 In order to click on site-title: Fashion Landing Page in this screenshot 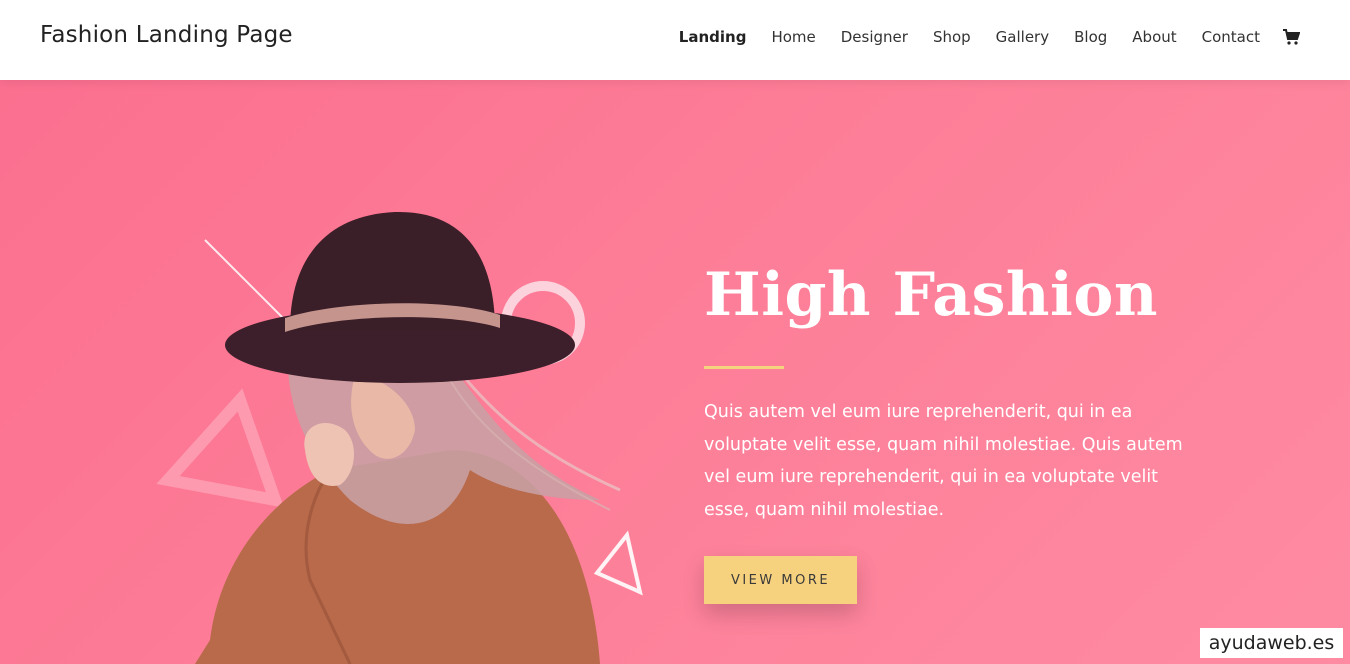, I will do `click(166, 35)`.